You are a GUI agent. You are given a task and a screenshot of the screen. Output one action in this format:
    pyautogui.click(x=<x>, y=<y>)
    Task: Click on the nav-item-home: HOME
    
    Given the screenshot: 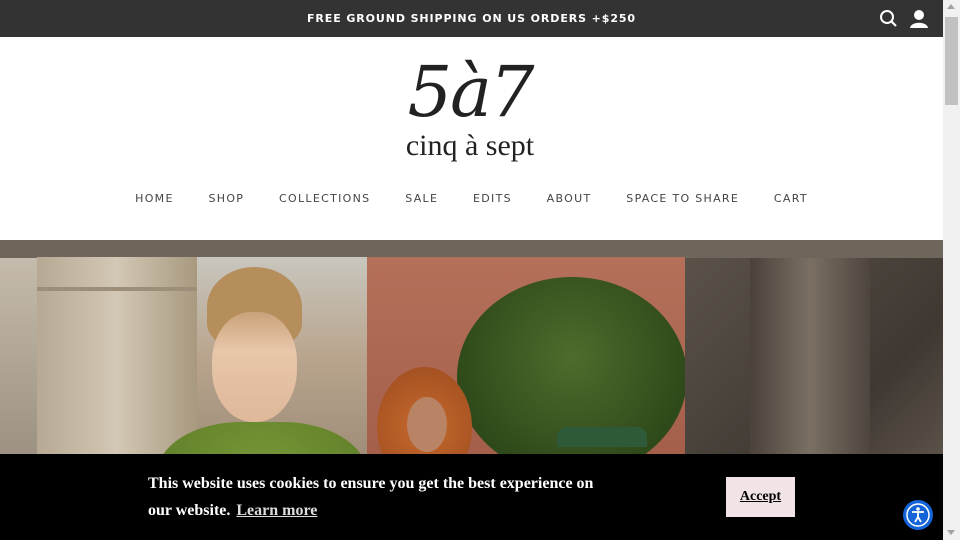 What is the action you would take?
    pyautogui.click(x=154, y=198)
    